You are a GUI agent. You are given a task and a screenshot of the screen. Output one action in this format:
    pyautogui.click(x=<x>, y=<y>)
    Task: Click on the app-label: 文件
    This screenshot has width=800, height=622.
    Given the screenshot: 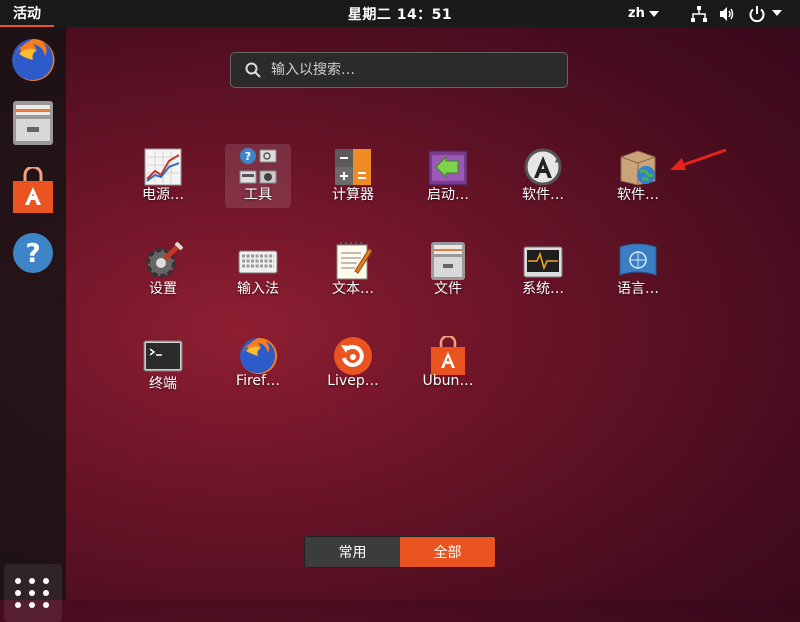 What is the action you would take?
    pyautogui.click(x=448, y=289)
    